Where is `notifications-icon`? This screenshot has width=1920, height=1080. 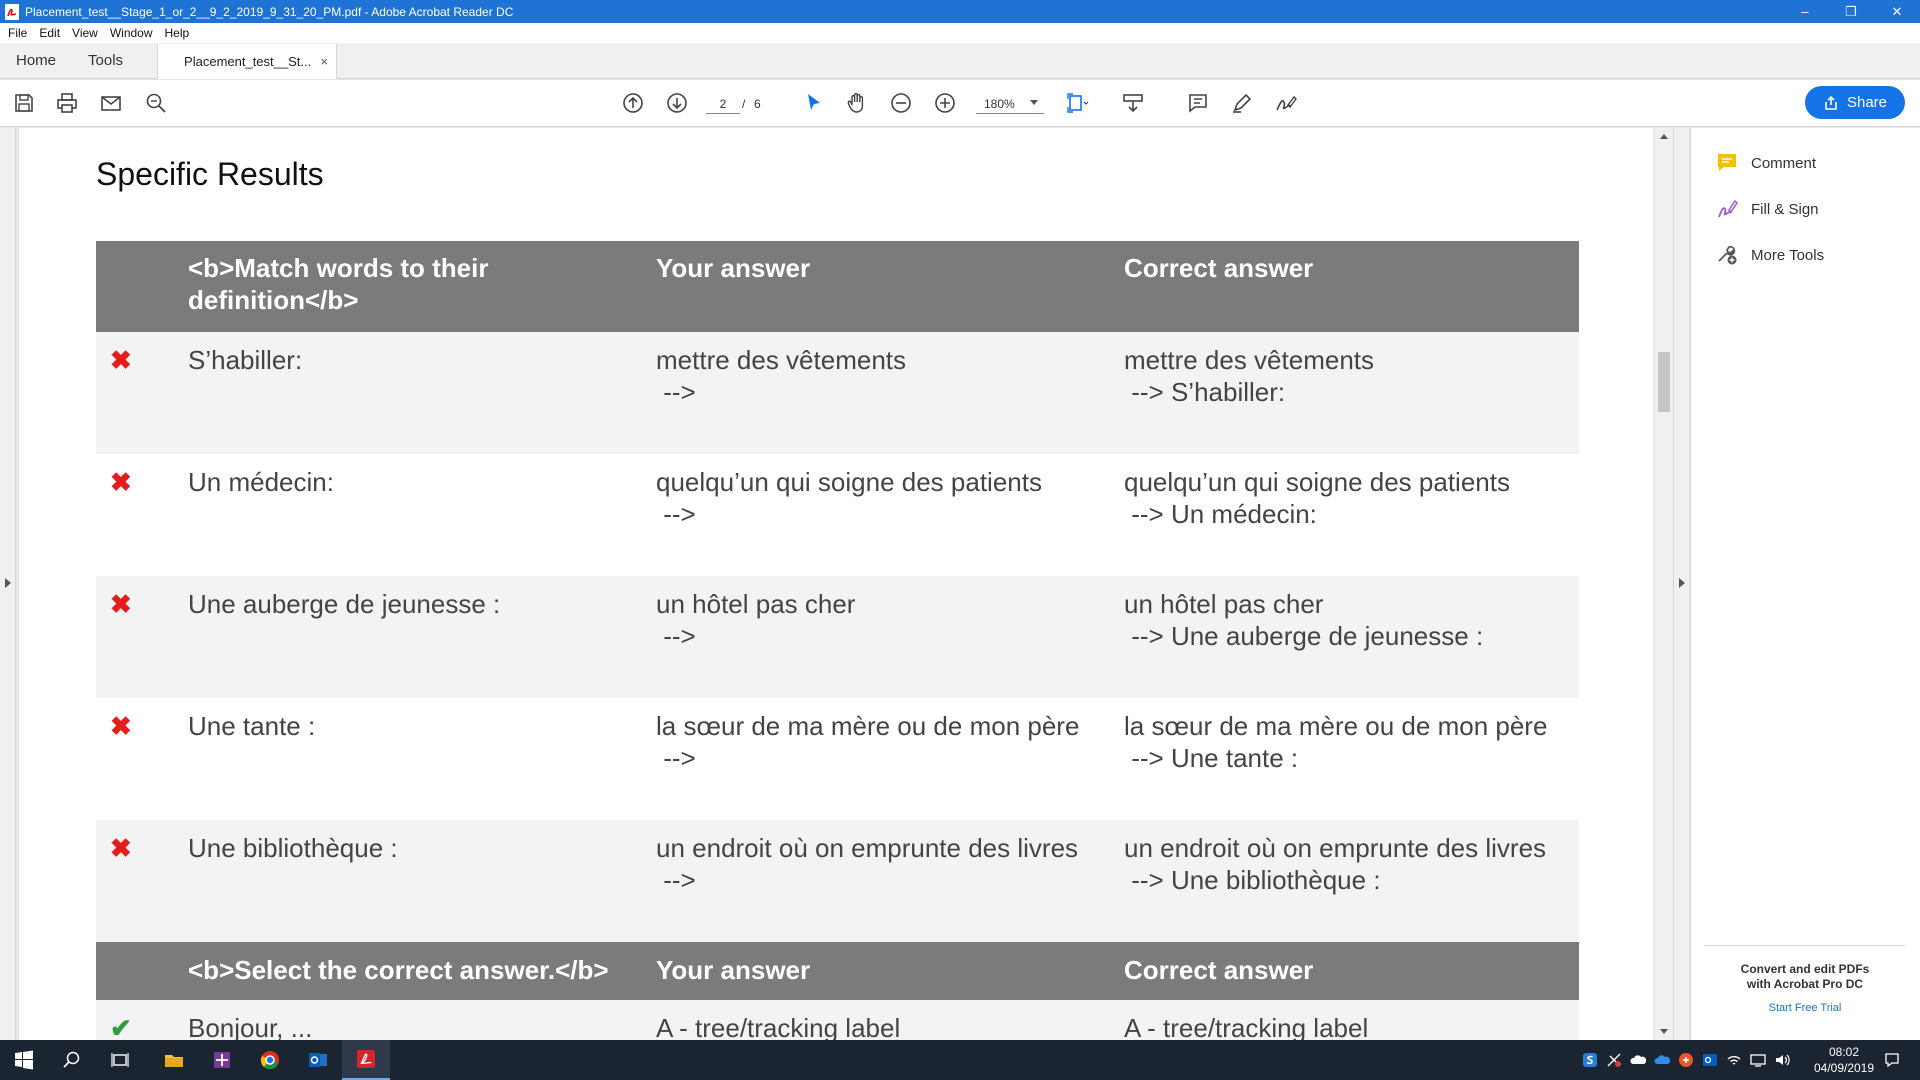 notifications-icon is located at coordinates (1892, 1060).